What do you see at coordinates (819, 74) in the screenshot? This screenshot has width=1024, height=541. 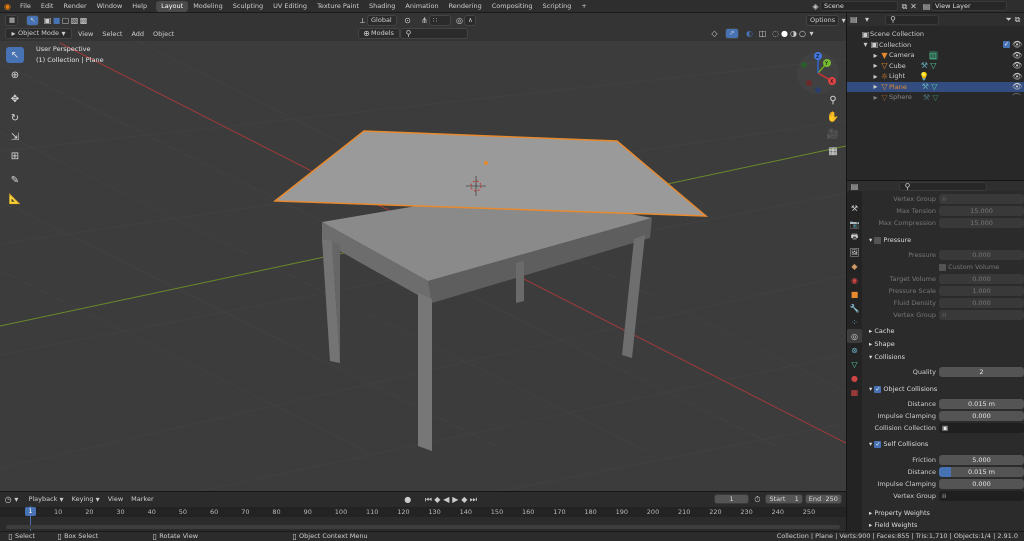 I see `navigation-gizmo: X Y Z` at bounding box center [819, 74].